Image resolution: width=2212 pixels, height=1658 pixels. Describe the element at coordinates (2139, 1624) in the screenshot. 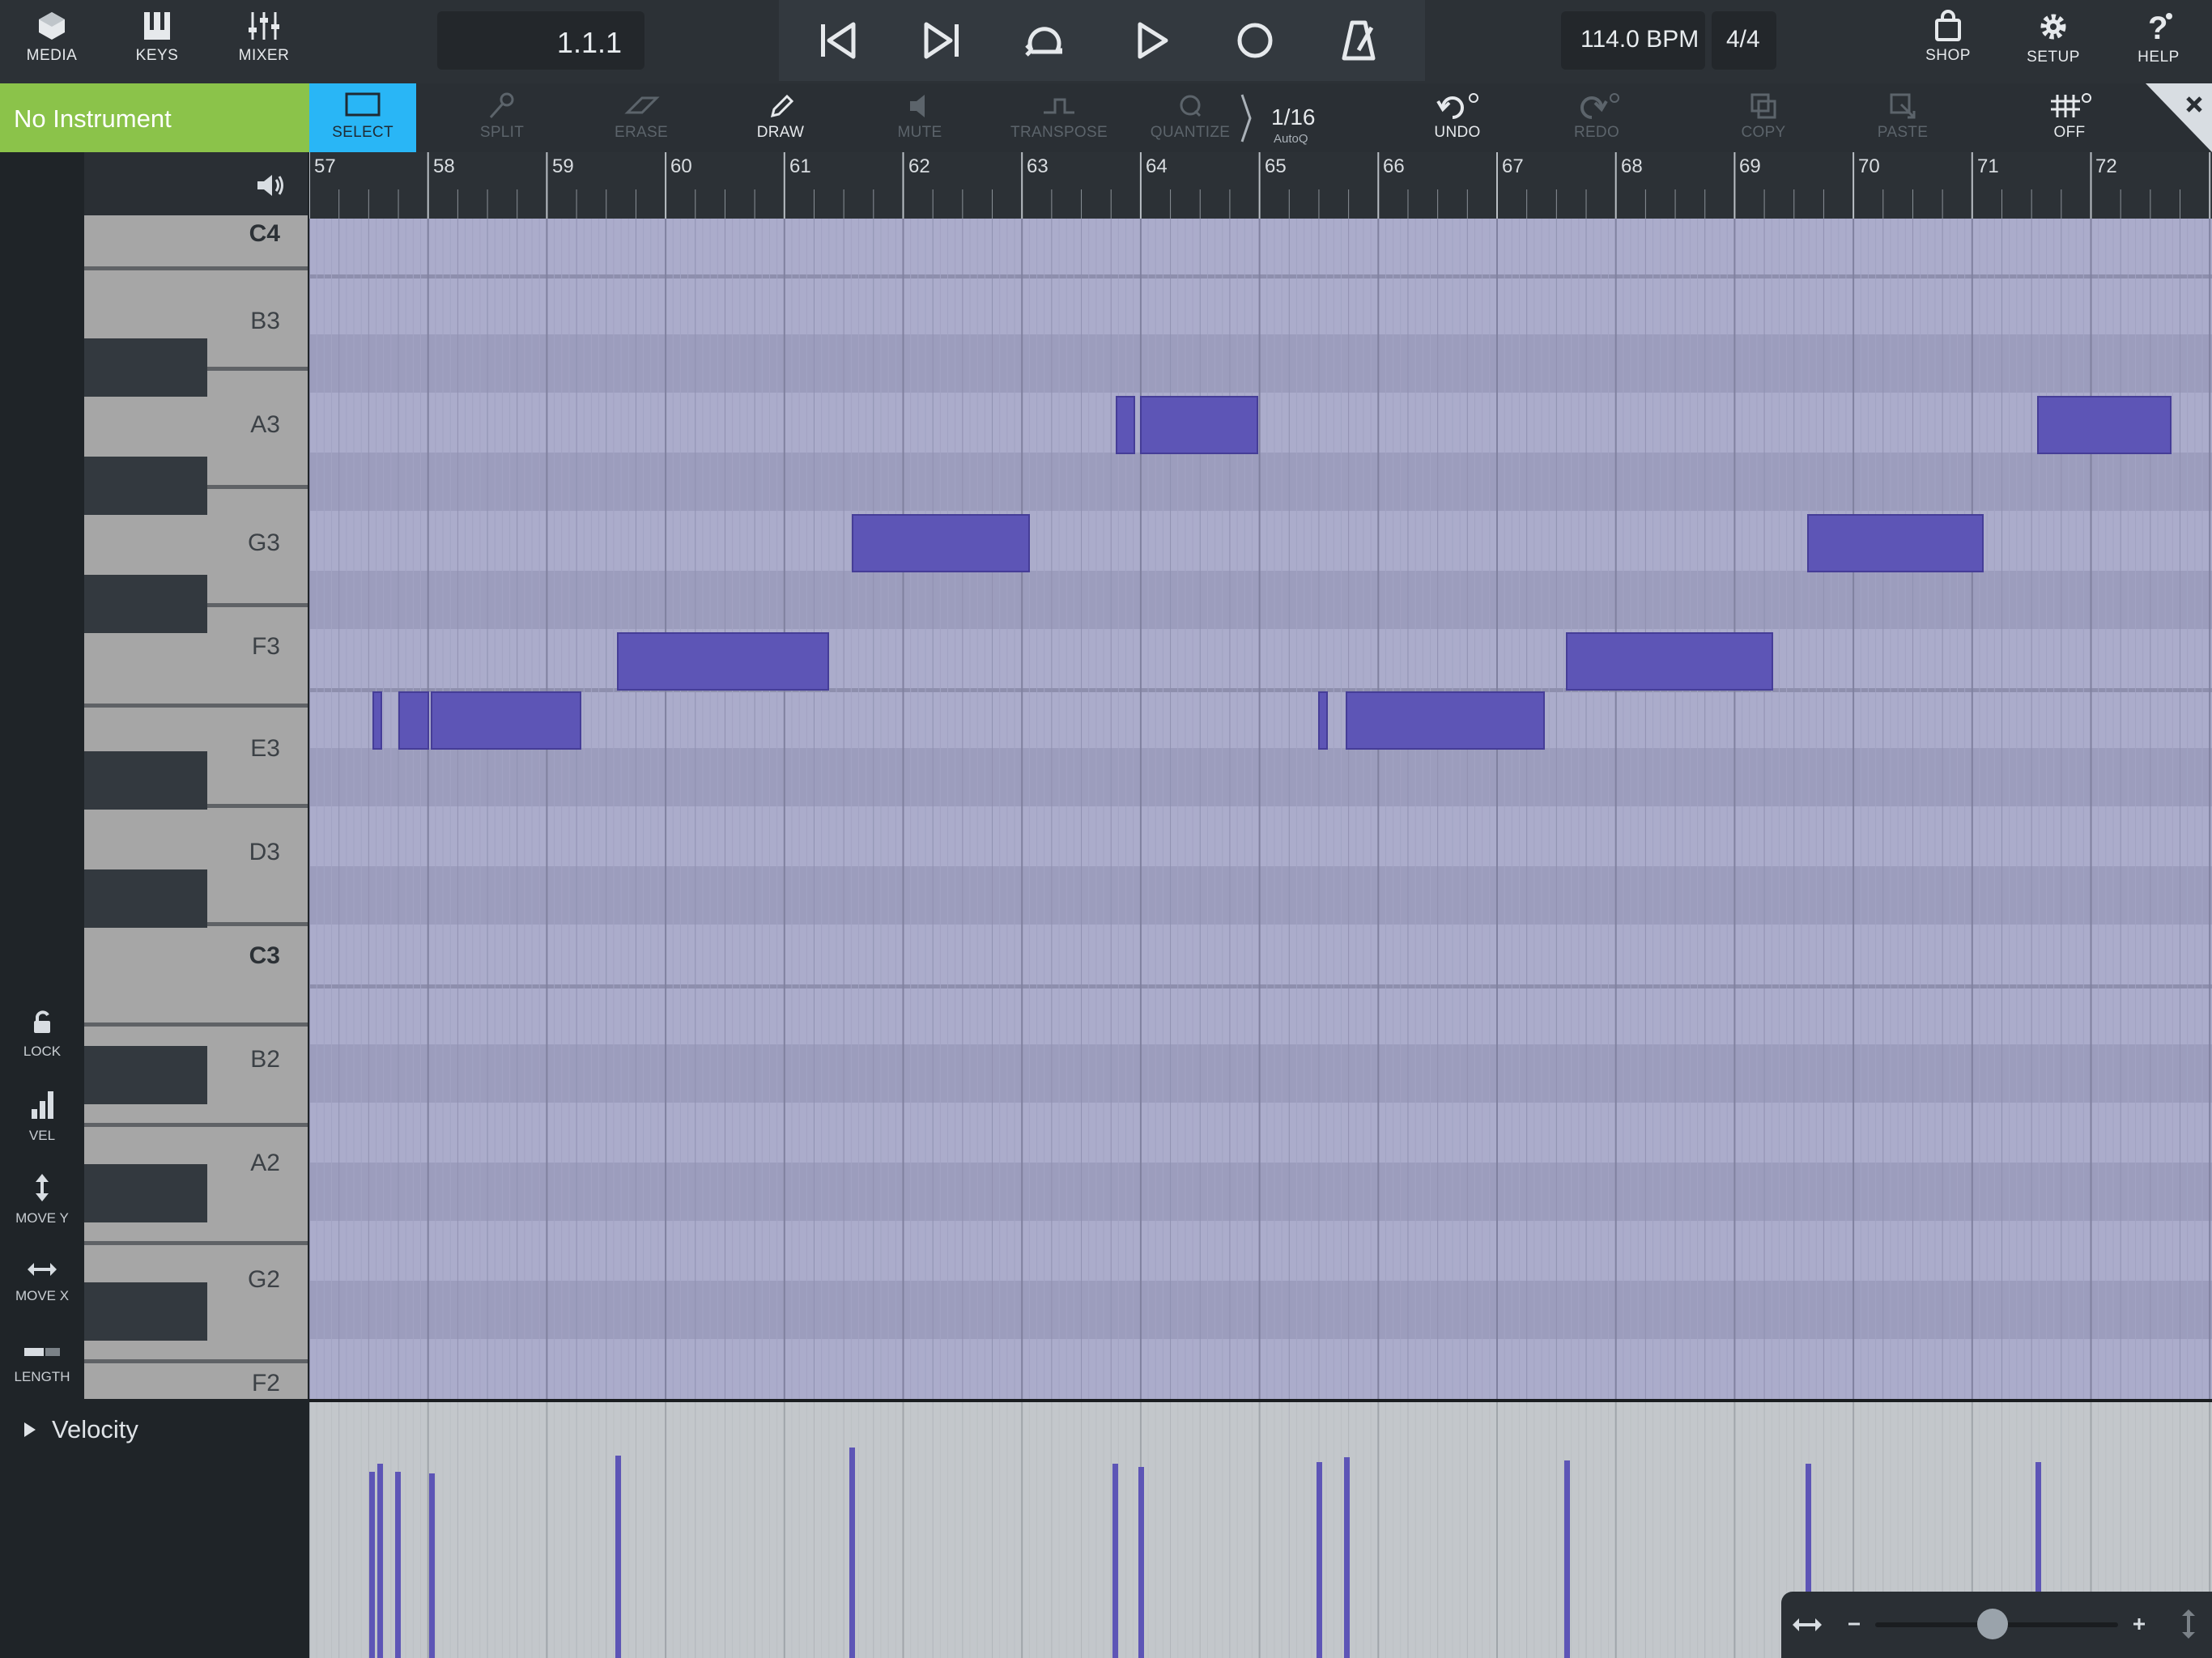

I see `zoom-in-icon` at that location.